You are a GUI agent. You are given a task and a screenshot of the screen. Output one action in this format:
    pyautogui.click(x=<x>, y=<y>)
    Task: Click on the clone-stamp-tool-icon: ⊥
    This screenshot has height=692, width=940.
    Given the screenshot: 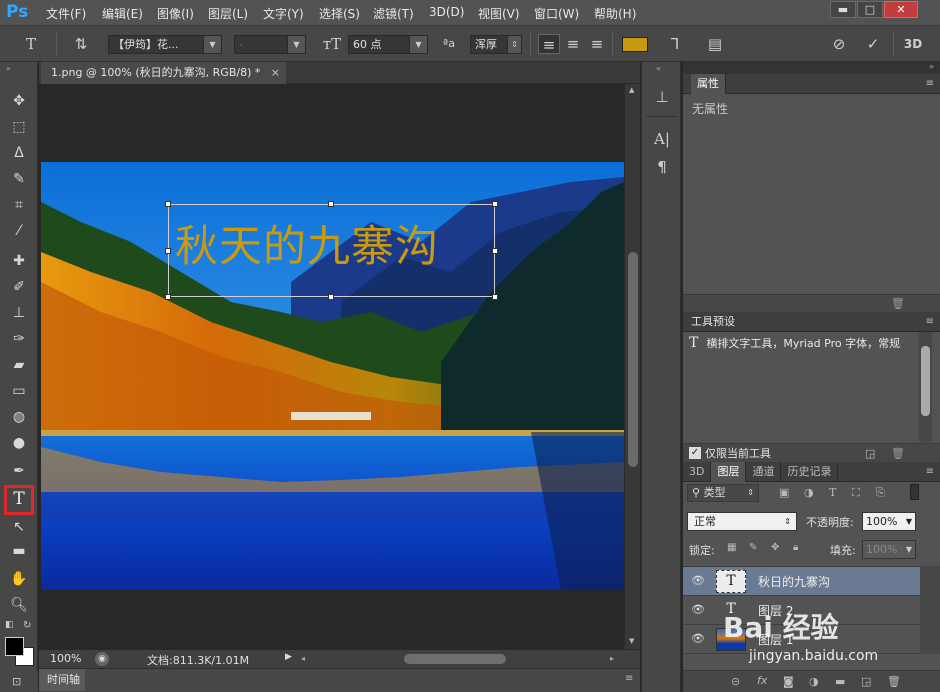 What is the action you would take?
    pyautogui.click(x=19, y=313)
    